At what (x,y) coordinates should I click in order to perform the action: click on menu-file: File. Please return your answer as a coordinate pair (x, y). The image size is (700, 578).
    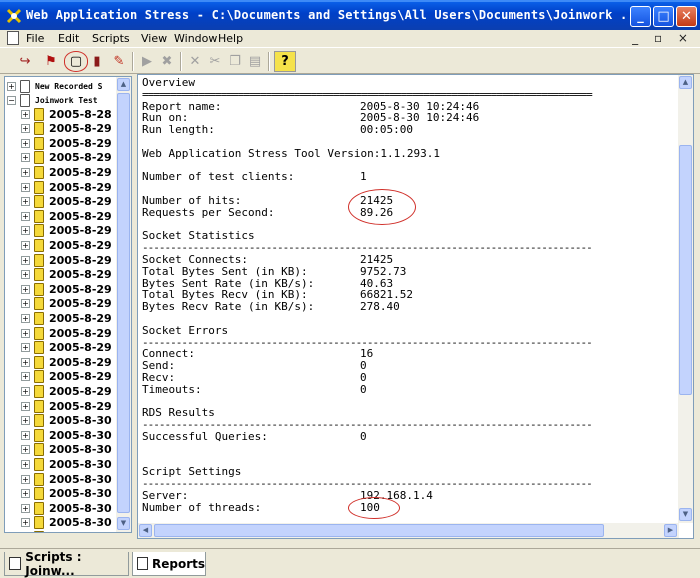
    Looking at the image, I should click on (35, 38).